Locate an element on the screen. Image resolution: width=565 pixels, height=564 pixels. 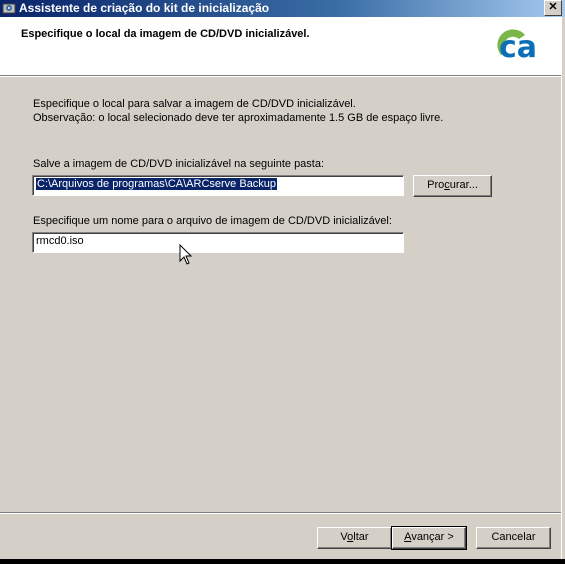
header-divider is located at coordinates (282, 76).